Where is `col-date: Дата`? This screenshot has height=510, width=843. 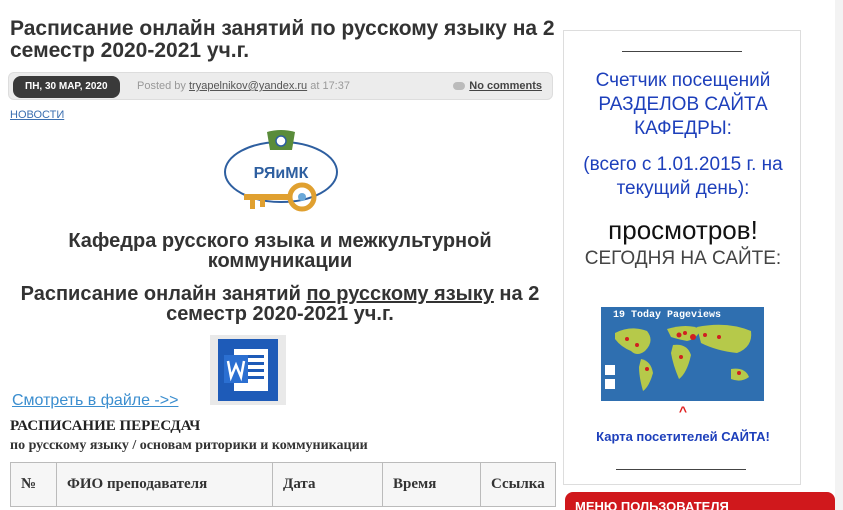 col-date: Дата is located at coordinates (327, 484).